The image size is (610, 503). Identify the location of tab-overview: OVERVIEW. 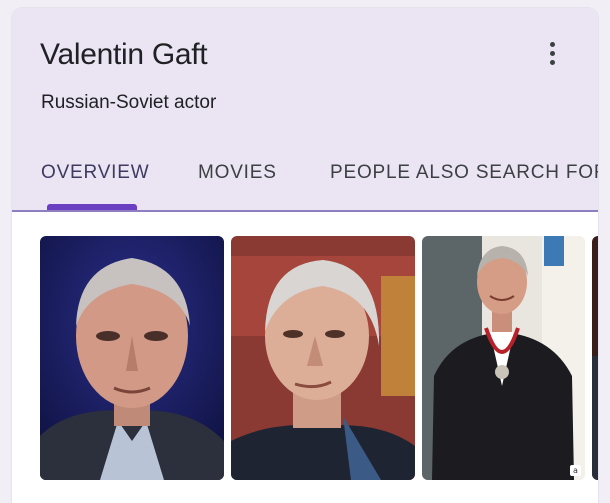
(95, 173).